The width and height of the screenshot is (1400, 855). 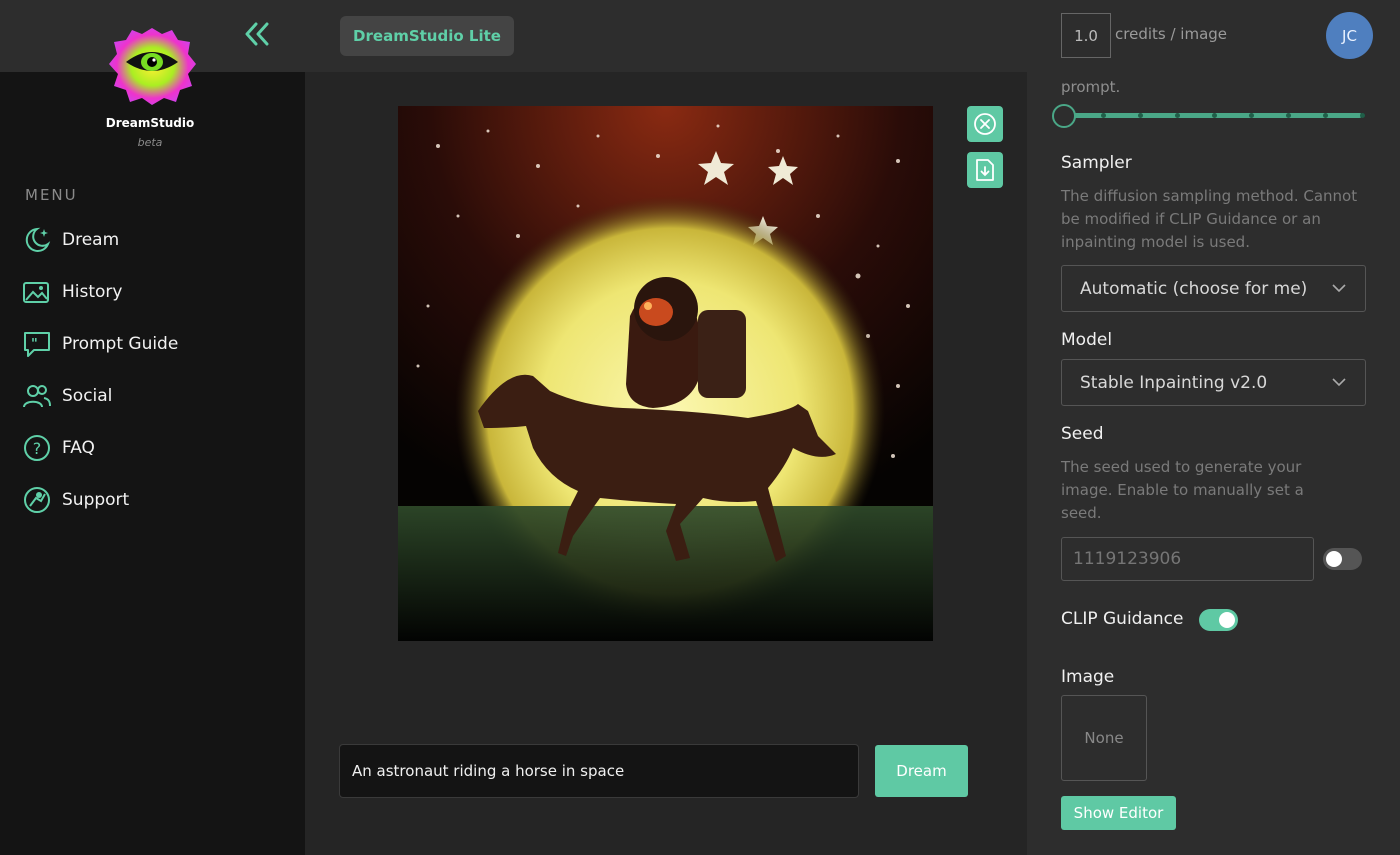 What do you see at coordinates (1091, 87) in the screenshot?
I see `truncated-description: prompt.` at bounding box center [1091, 87].